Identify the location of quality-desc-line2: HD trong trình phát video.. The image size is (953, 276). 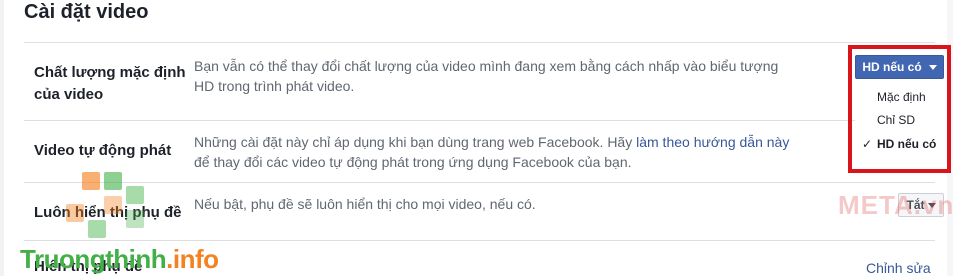
(274, 86).